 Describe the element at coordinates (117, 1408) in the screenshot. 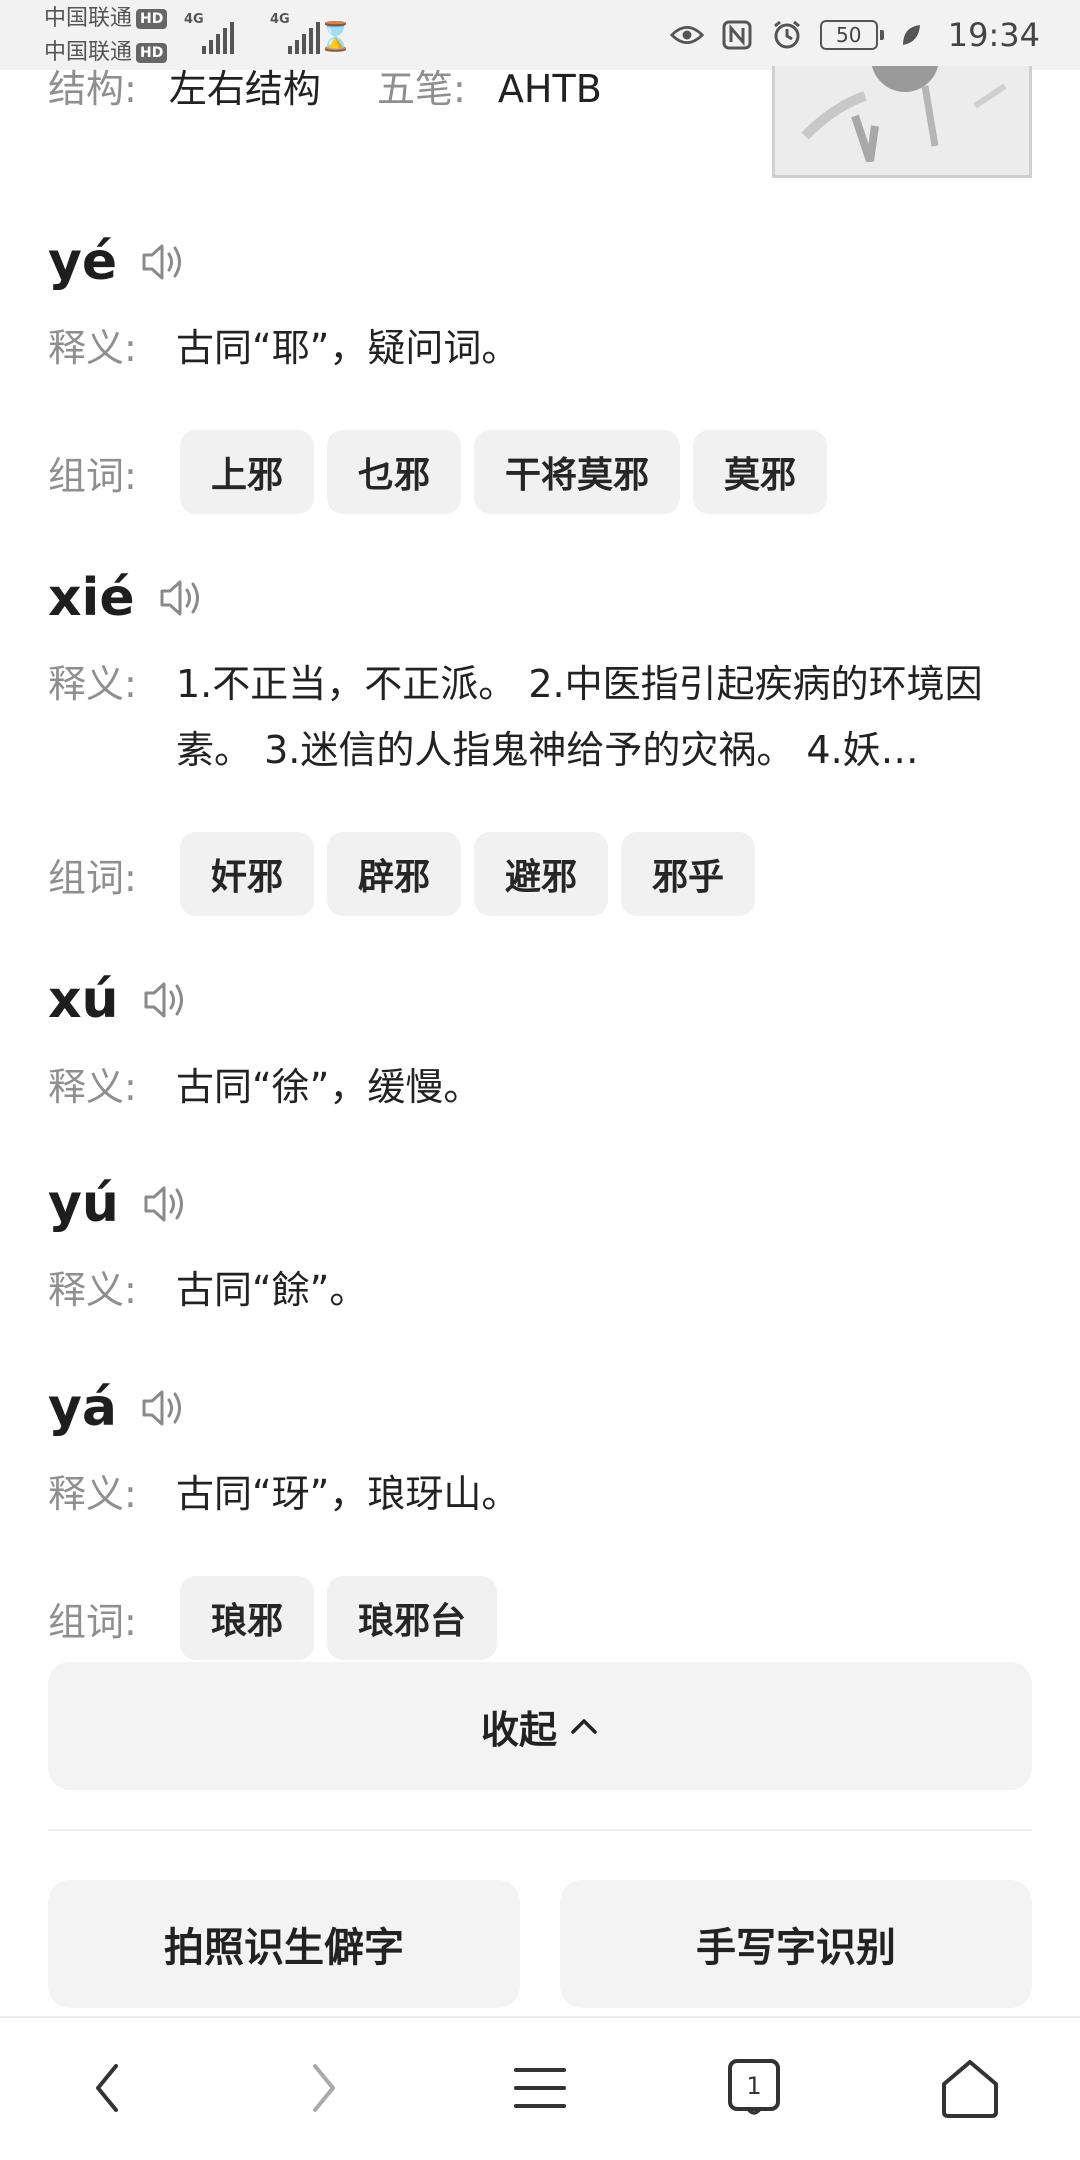

I see `pinyin-entry-ya: yá` at that location.